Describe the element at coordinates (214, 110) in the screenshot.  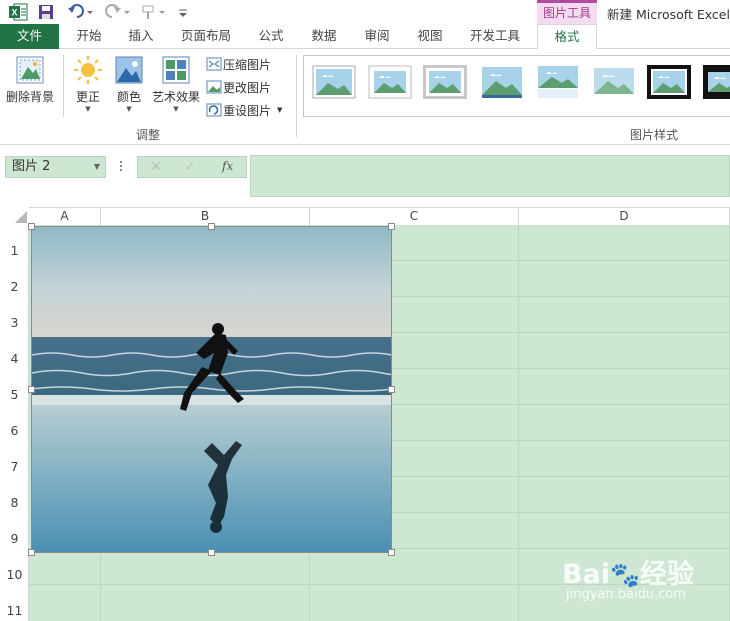
I see `reset-picture-icon` at that location.